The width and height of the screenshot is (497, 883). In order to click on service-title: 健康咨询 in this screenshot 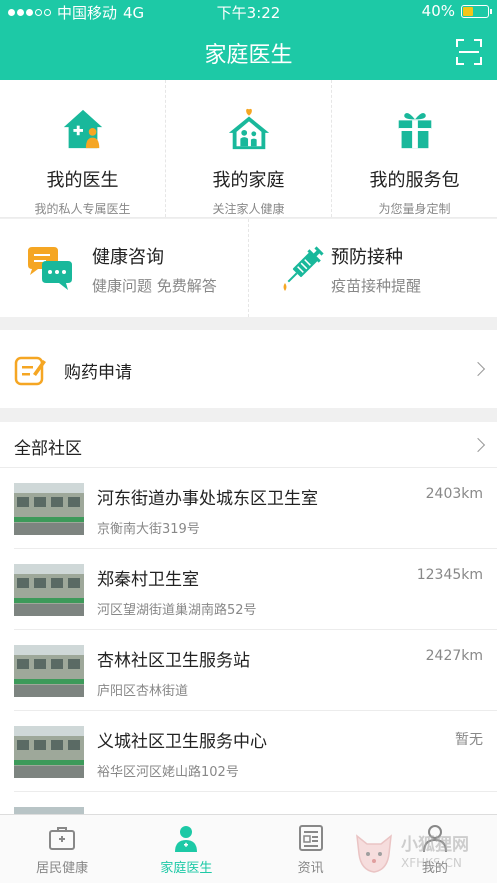, I will do `click(128, 257)`.